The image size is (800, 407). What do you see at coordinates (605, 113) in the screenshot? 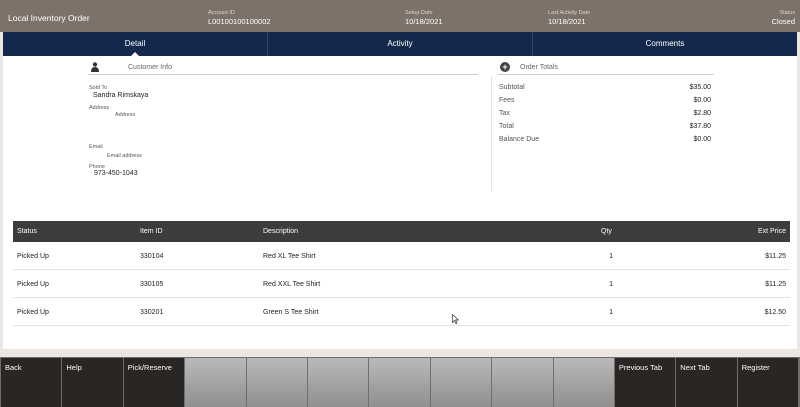
I see `totals-row-tax: Tax $2.80` at bounding box center [605, 113].